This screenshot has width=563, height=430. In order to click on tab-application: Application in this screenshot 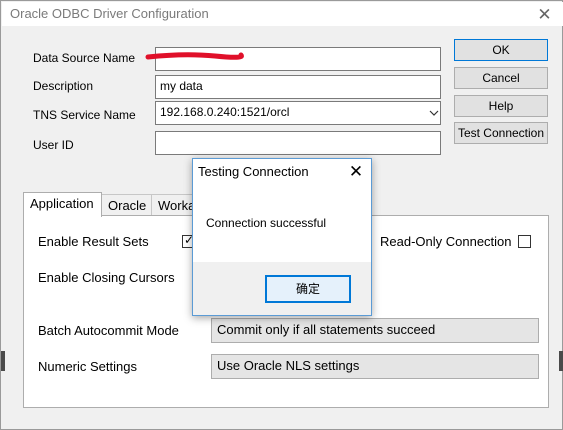, I will do `click(62, 204)`.